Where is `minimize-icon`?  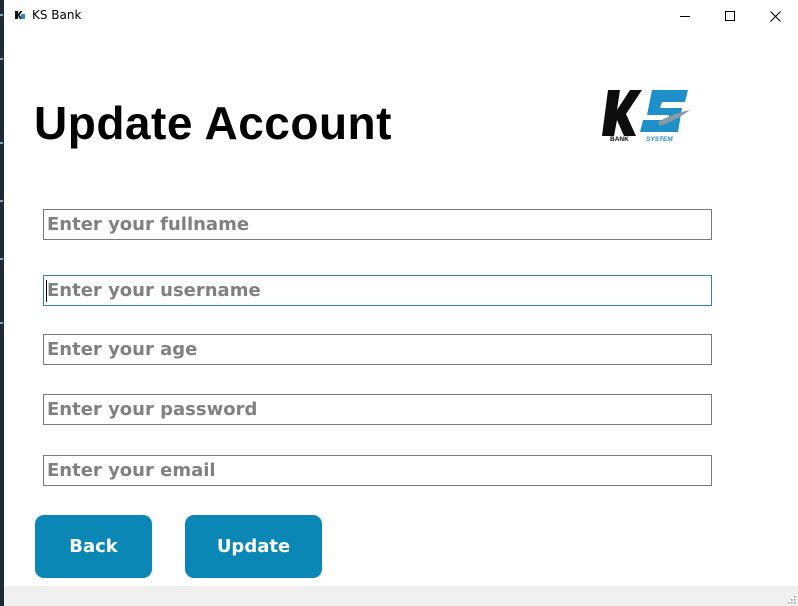
minimize-icon is located at coordinates (685, 16).